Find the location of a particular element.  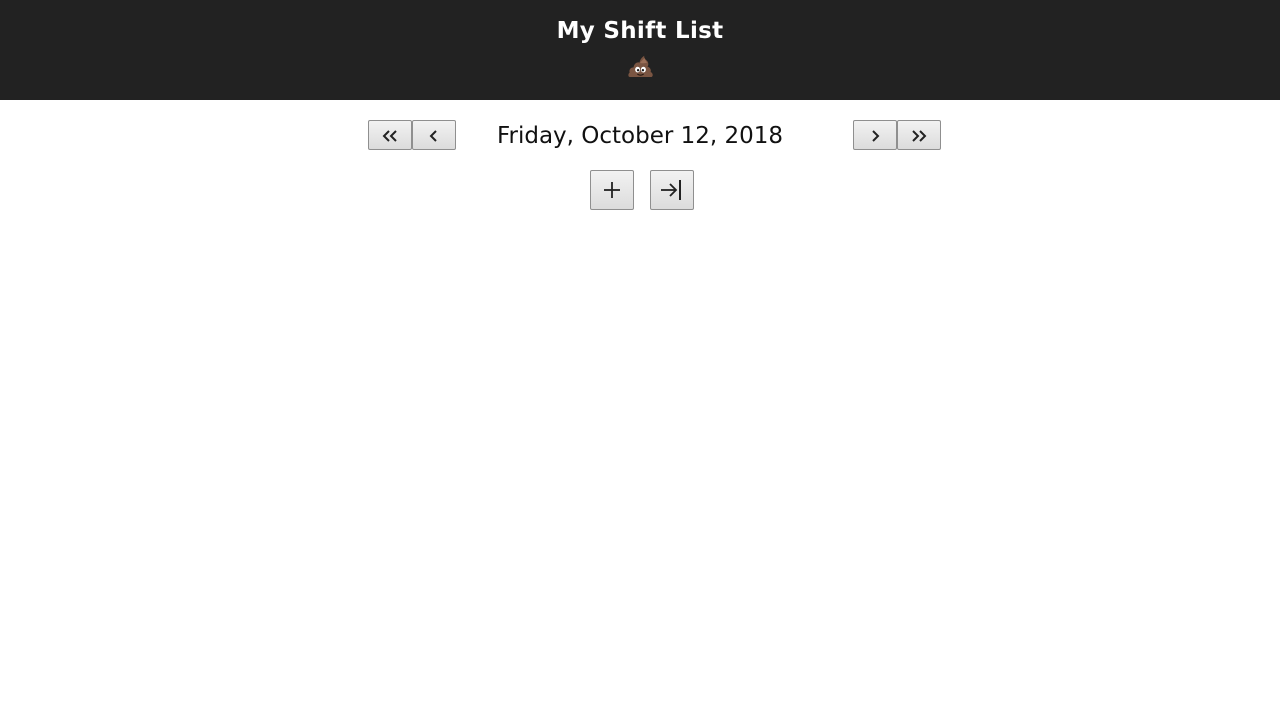

add-shift-button is located at coordinates (612, 190).